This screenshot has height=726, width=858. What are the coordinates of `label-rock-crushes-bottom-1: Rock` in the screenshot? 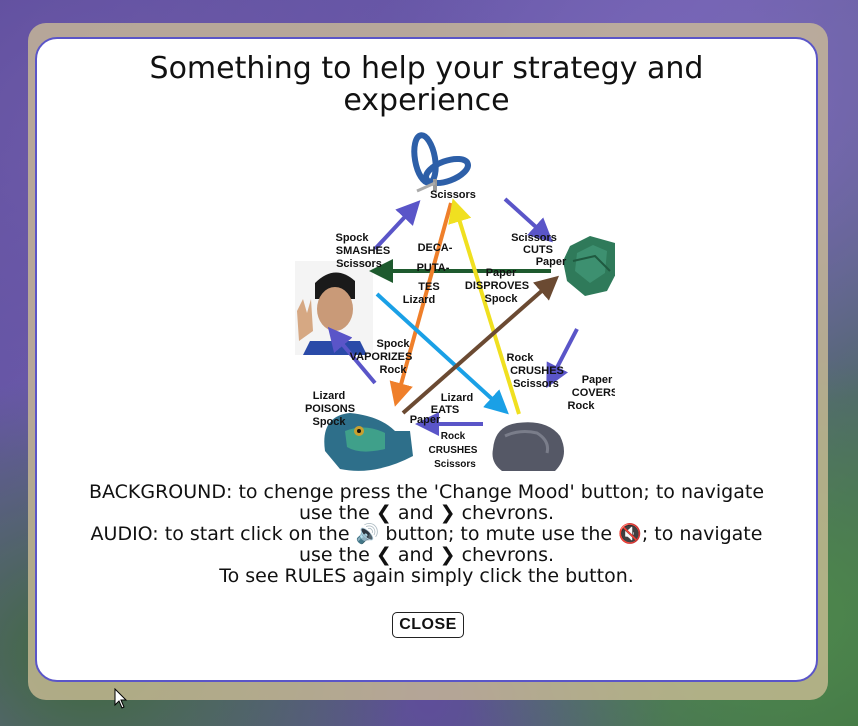 It's located at (453, 436).